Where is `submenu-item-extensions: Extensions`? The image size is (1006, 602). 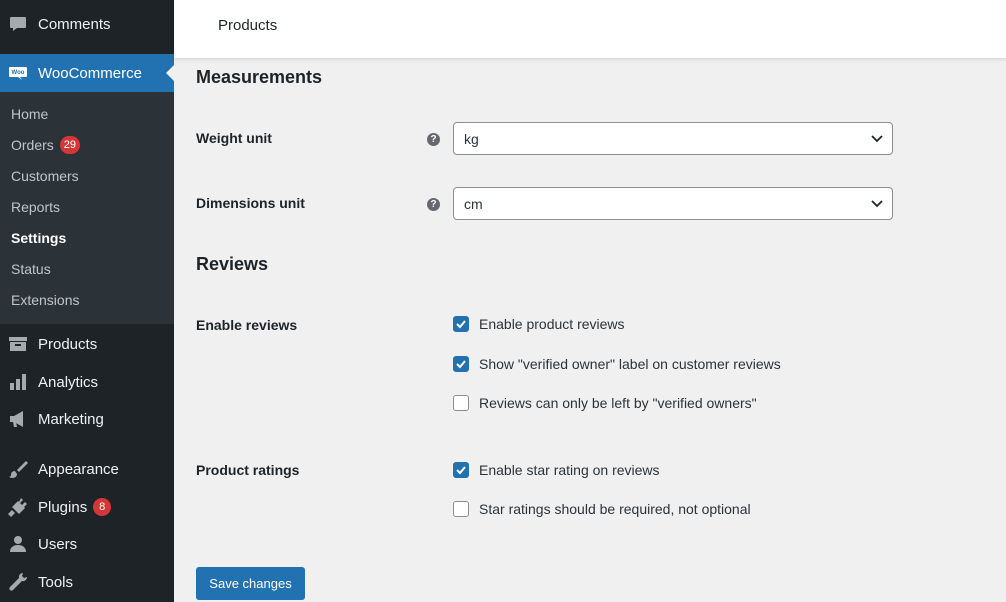
submenu-item-extensions: Extensions is located at coordinates (45, 300).